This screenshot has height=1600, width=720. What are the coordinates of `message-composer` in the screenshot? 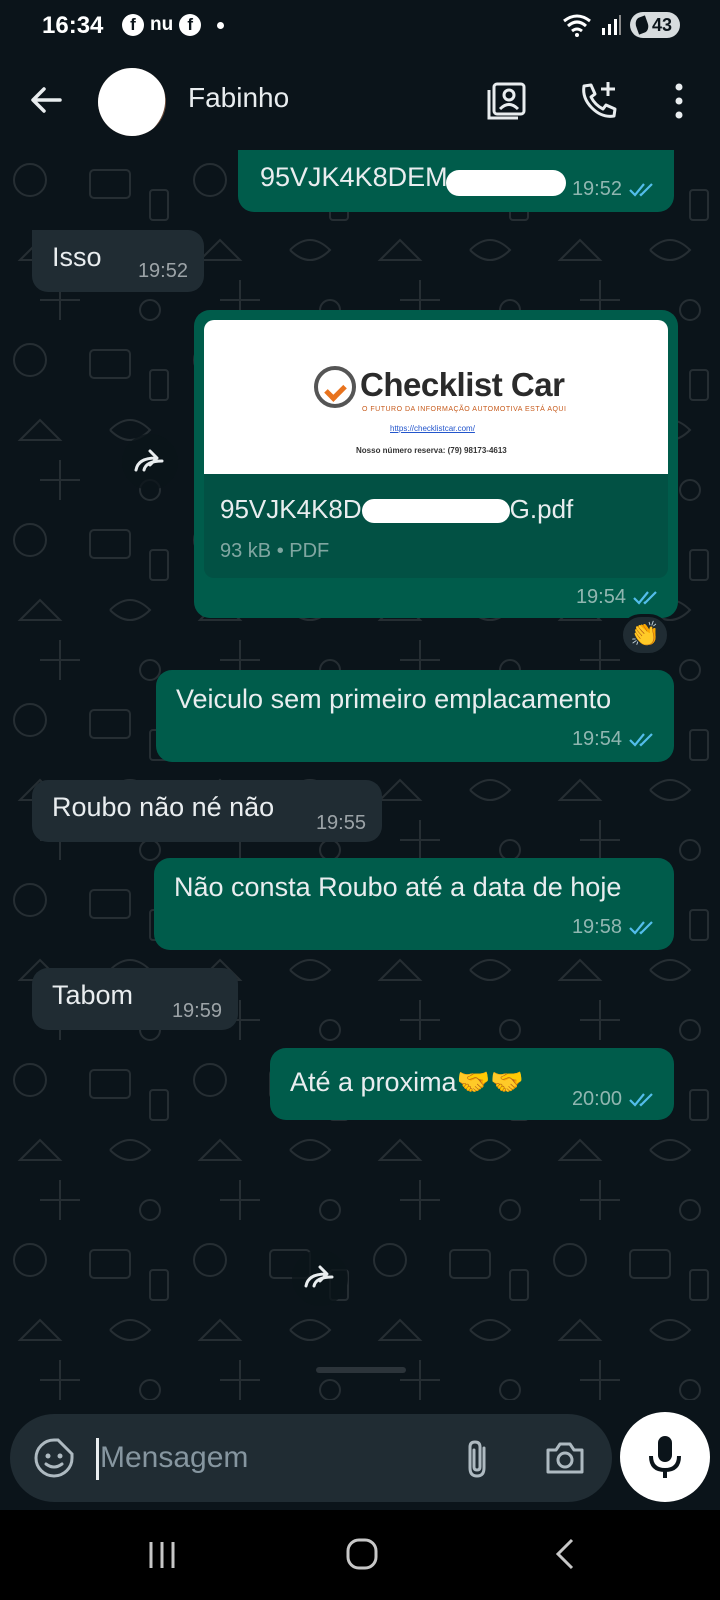 It's located at (311, 1458).